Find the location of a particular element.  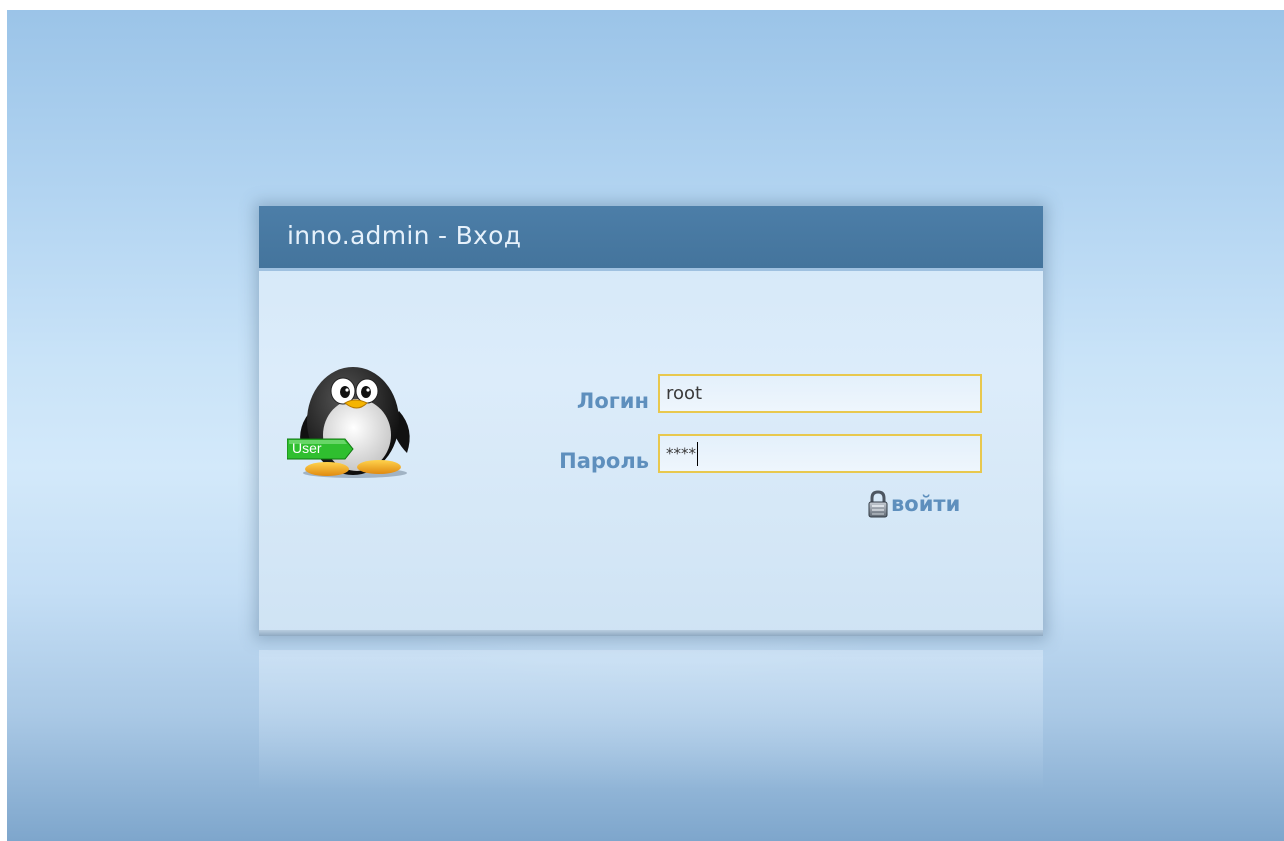

user-badge-label: User is located at coordinates (307, 448).